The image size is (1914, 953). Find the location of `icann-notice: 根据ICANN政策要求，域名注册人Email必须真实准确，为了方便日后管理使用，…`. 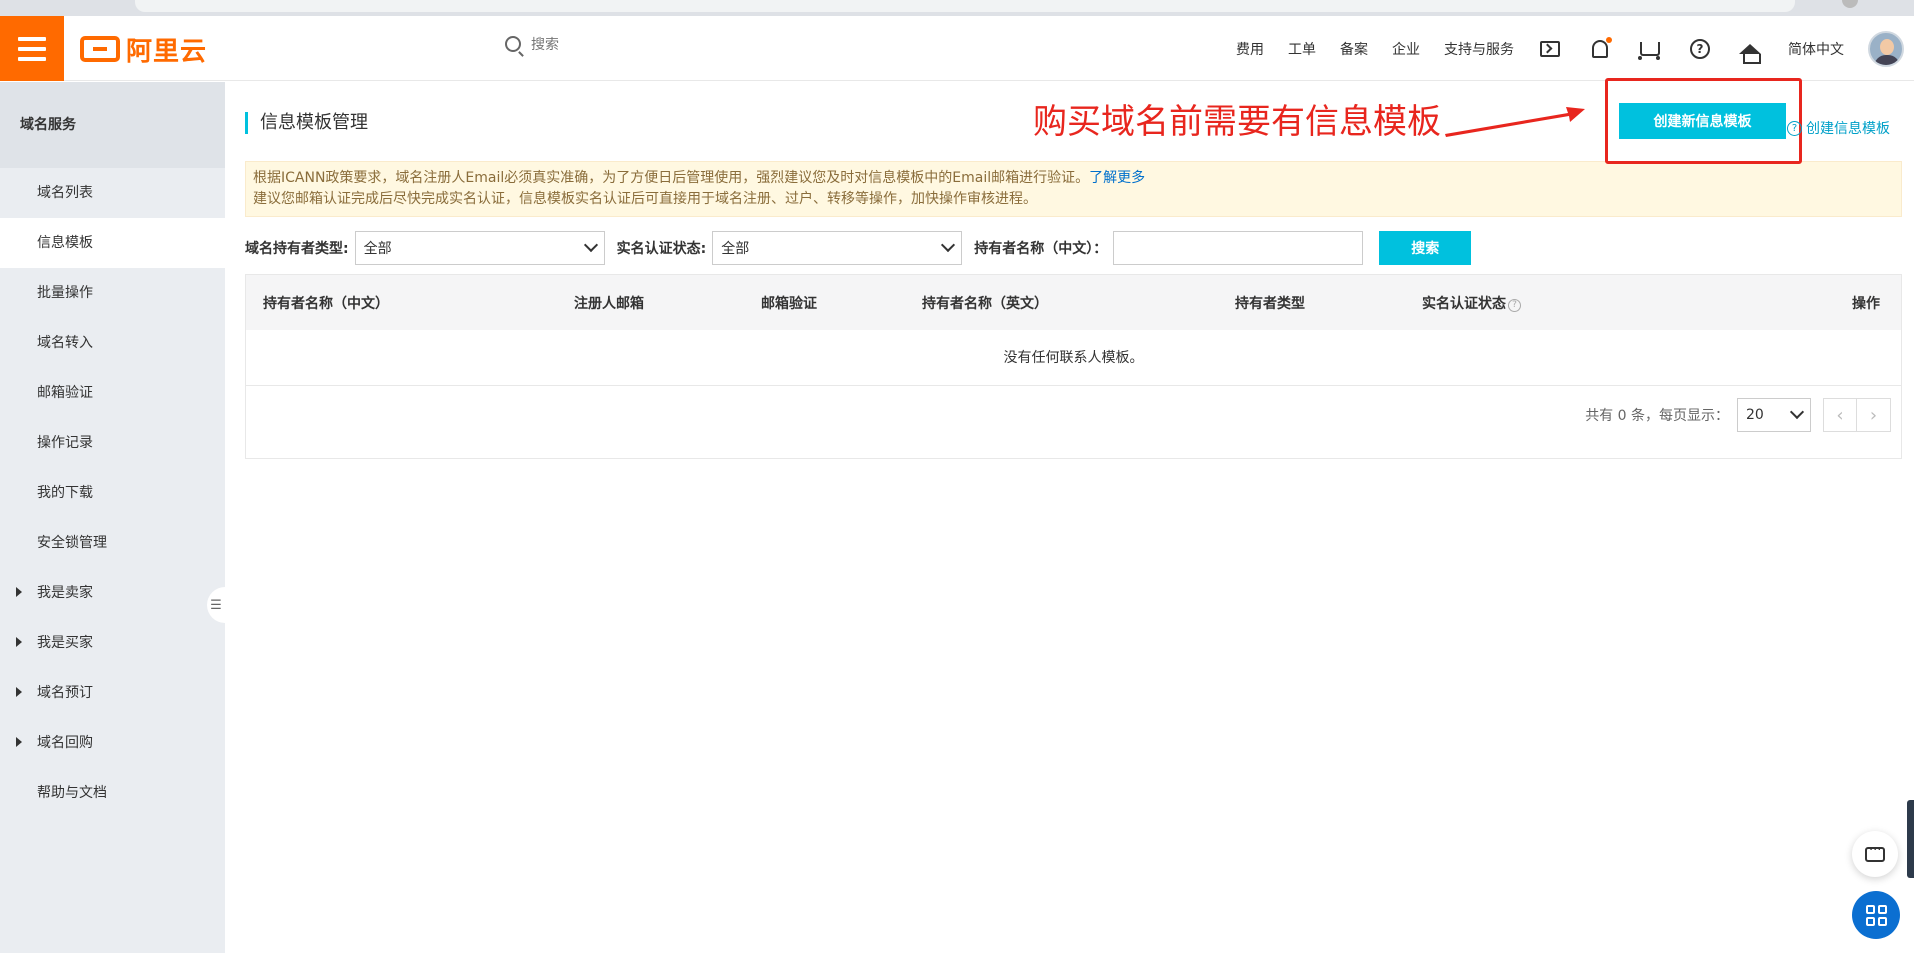

icann-notice: 根据ICANN政策要求，域名注册人Email必须真实准确，为了方便日后管理使用，… is located at coordinates (1073, 189).